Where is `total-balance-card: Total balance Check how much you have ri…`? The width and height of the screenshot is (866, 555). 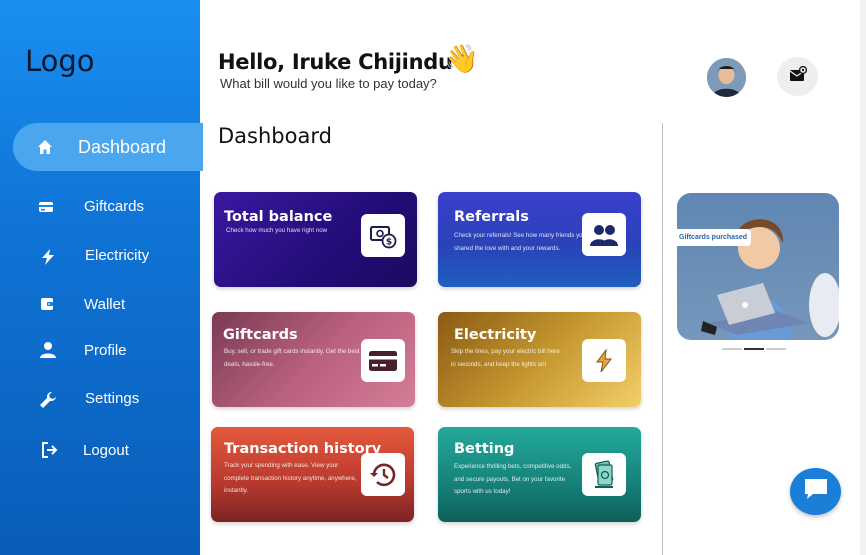 total-balance-card: Total balance Check how much you have ri… is located at coordinates (315, 239).